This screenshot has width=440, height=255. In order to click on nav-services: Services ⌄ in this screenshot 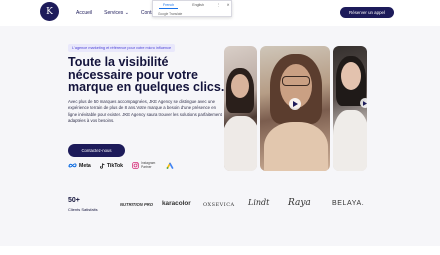, I will do `click(116, 13)`.